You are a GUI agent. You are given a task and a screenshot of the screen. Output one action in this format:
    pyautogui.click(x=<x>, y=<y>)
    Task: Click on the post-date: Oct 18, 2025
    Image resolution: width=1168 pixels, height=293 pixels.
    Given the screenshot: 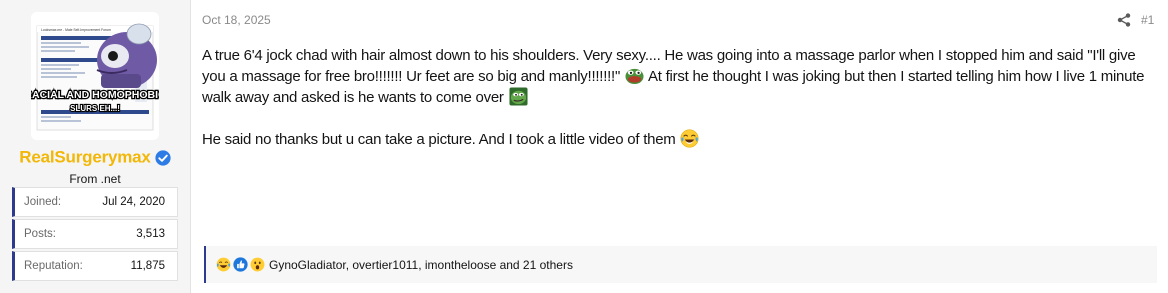 What is the action you would take?
    pyautogui.click(x=236, y=20)
    